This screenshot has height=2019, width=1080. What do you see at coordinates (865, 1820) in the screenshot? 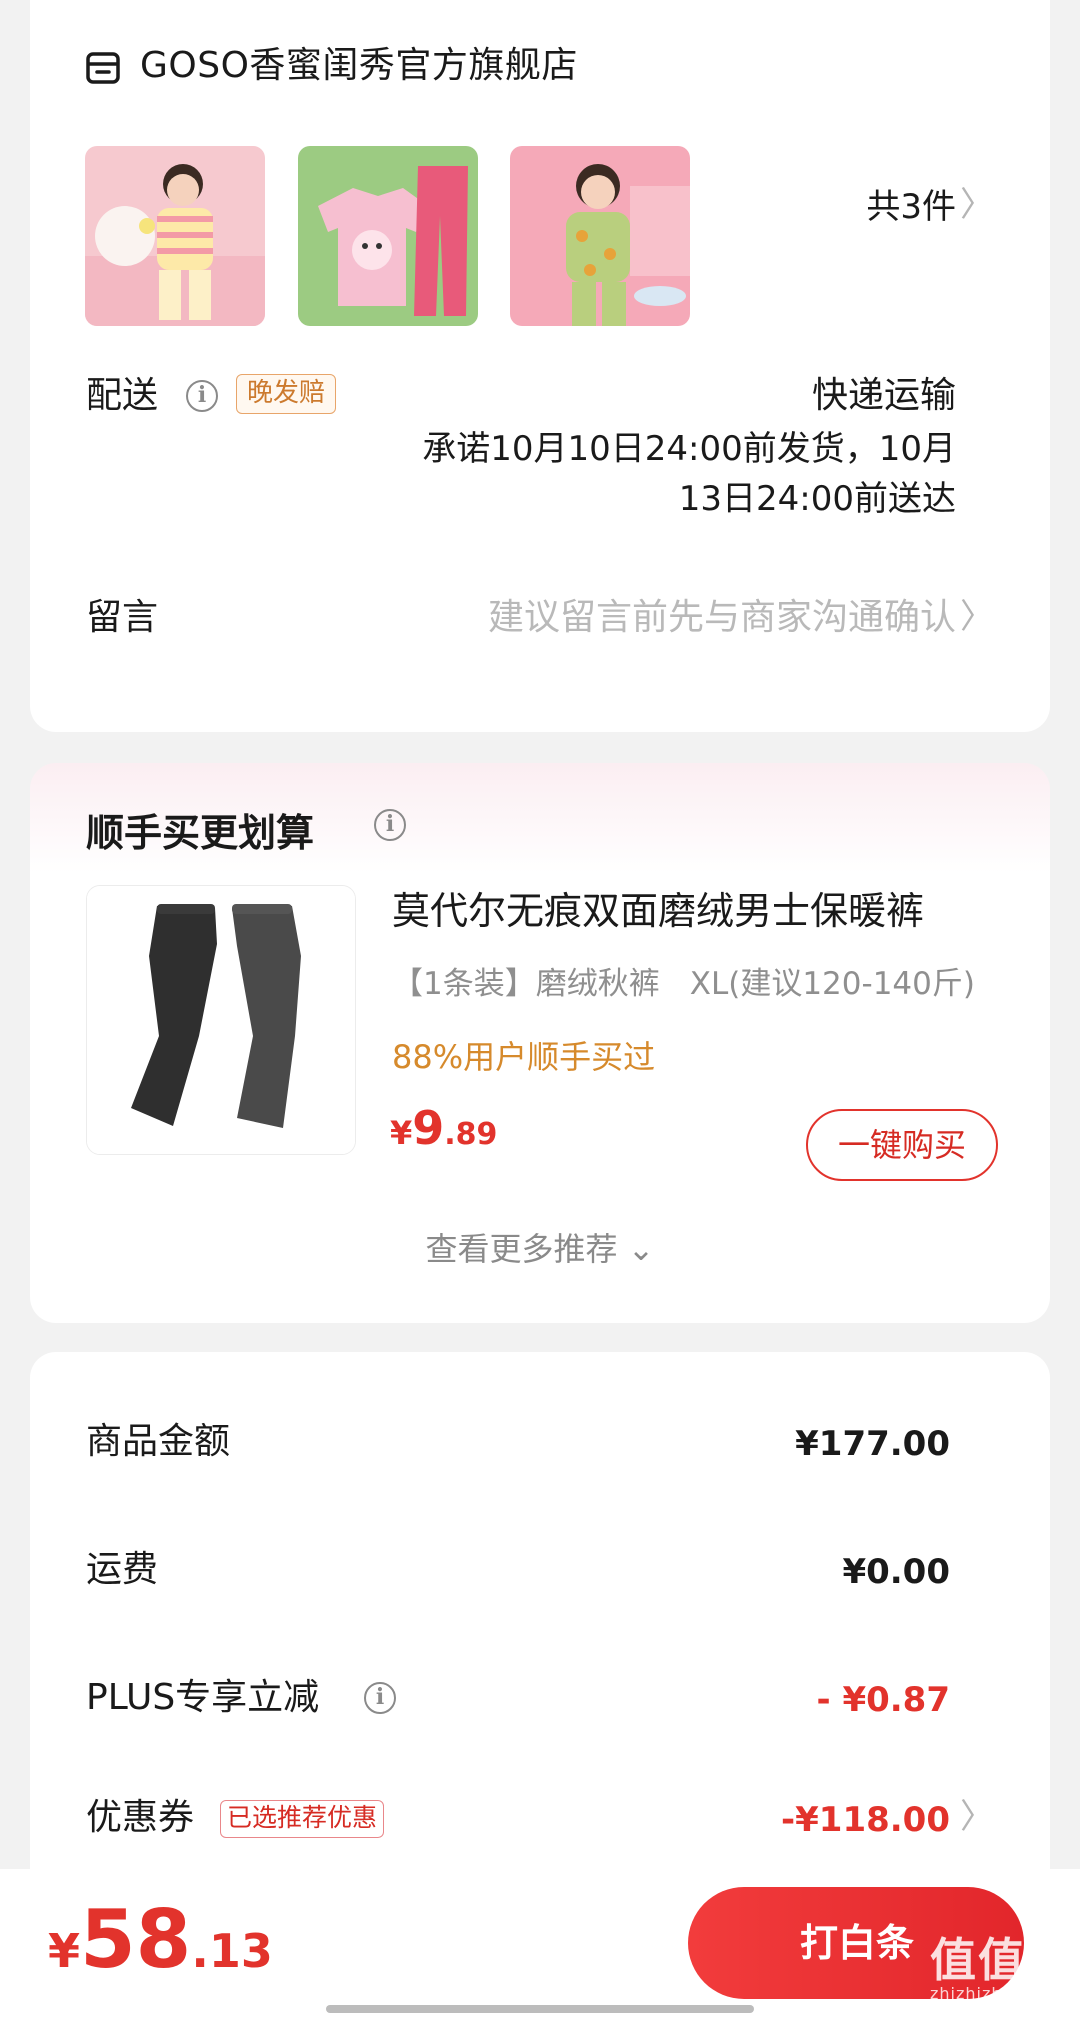
I see `coupon-value: -¥118.00` at bounding box center [865, 1820].